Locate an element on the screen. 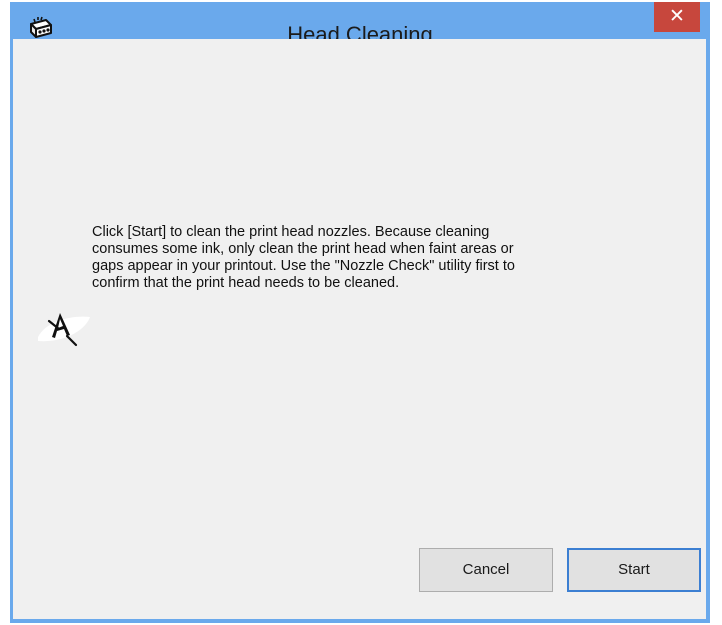 This screenshot has width=722, height=625. print-head-cleaning-icon is located at coordinates (64, 327).